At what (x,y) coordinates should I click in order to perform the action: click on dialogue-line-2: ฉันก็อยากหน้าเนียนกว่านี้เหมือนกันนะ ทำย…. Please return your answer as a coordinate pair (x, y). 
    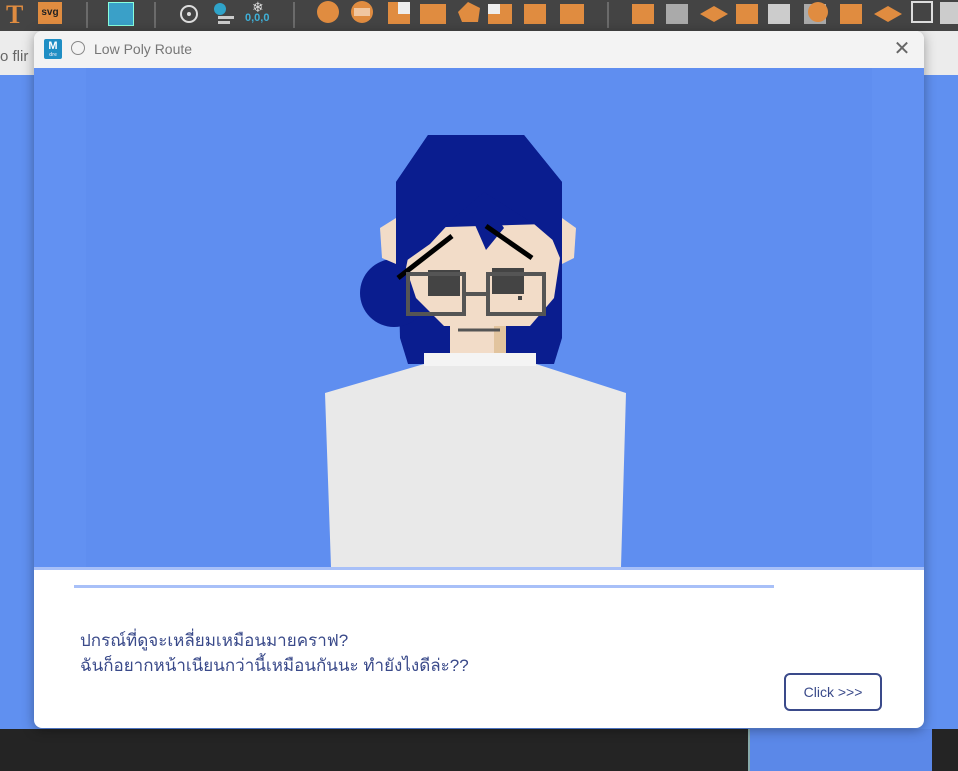
    Looking at the image, I should click on (274, 665).